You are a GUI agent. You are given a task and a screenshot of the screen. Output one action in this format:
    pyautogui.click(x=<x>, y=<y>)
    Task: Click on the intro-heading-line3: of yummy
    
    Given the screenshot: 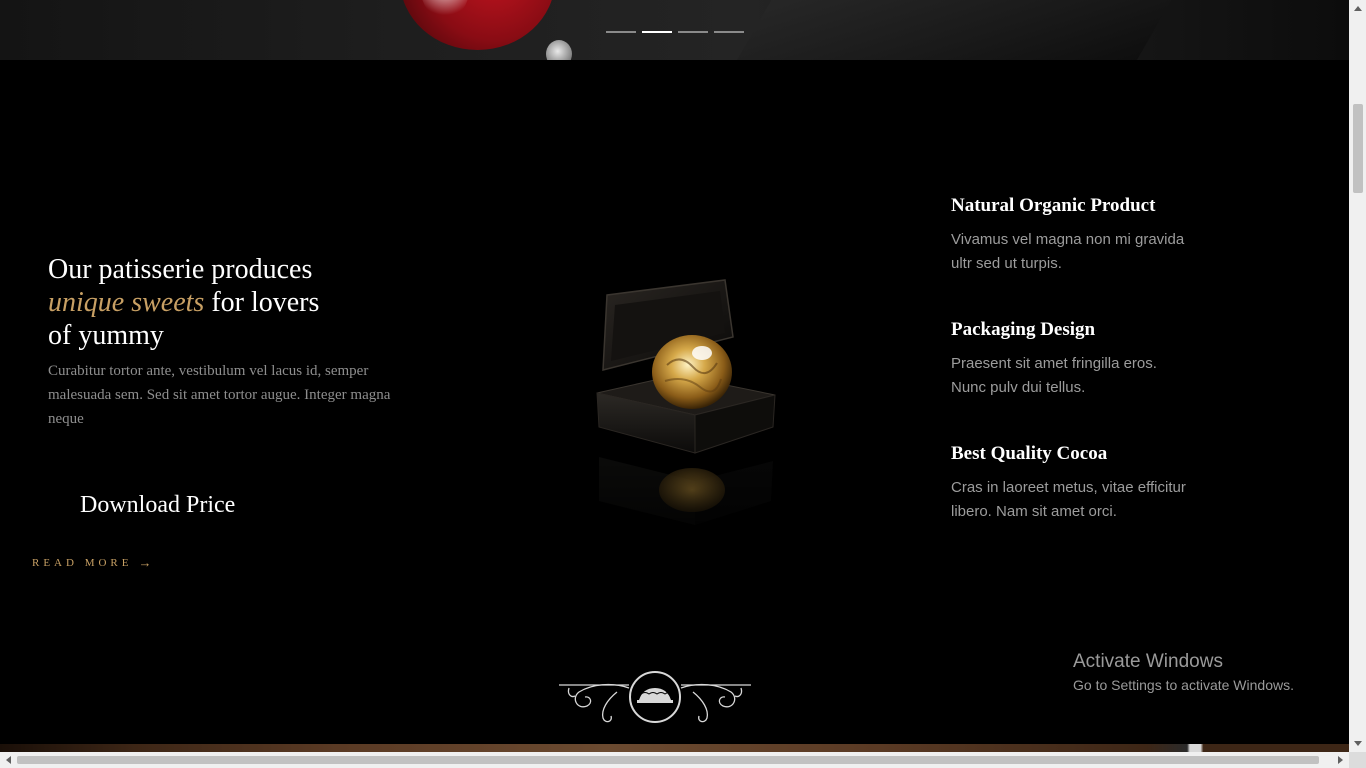 What is the action you would take?
    pyautogui.click(x=106, y=335)
    